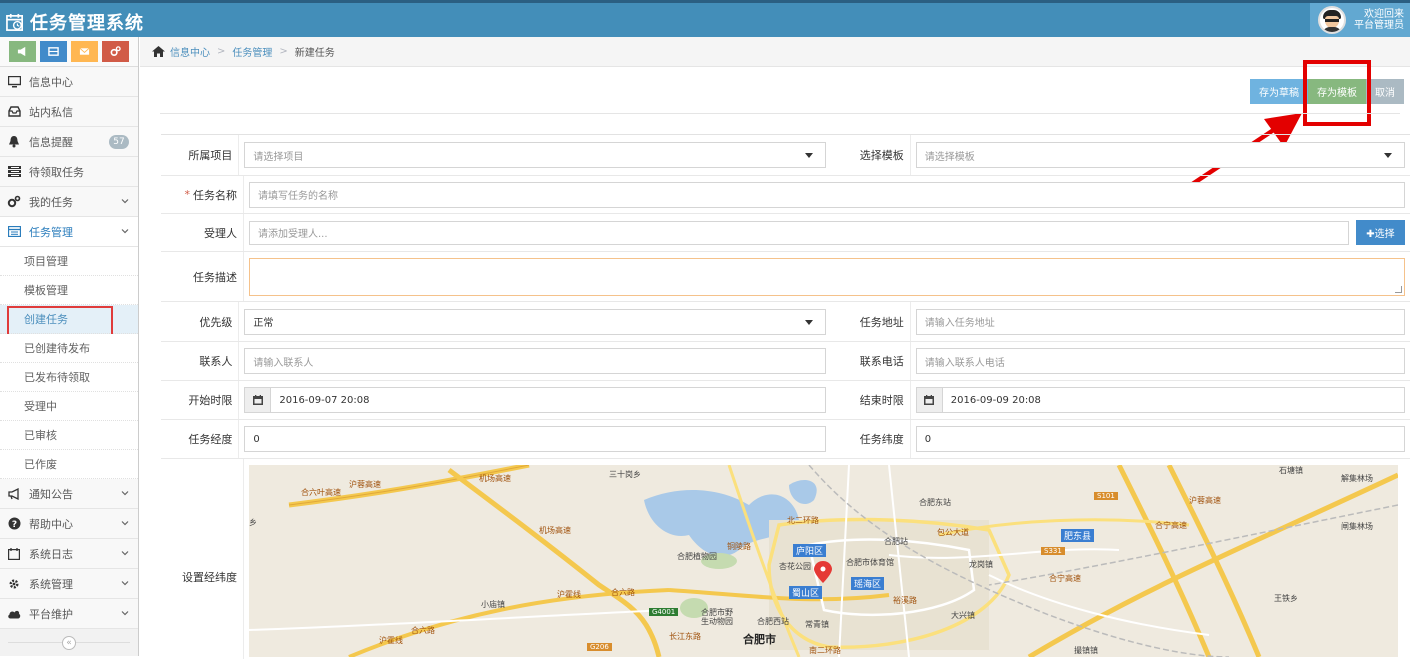 The image size is (1410, 659). I want to click on shortcut-cogs-button, so click(115, 51).